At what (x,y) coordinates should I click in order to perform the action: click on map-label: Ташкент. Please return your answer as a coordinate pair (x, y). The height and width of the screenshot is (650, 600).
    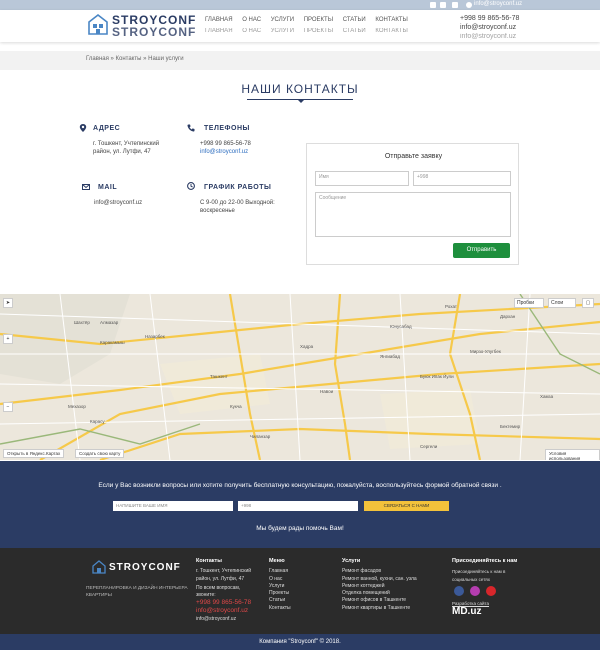
    Looking at the image, I should click on (219, 376).